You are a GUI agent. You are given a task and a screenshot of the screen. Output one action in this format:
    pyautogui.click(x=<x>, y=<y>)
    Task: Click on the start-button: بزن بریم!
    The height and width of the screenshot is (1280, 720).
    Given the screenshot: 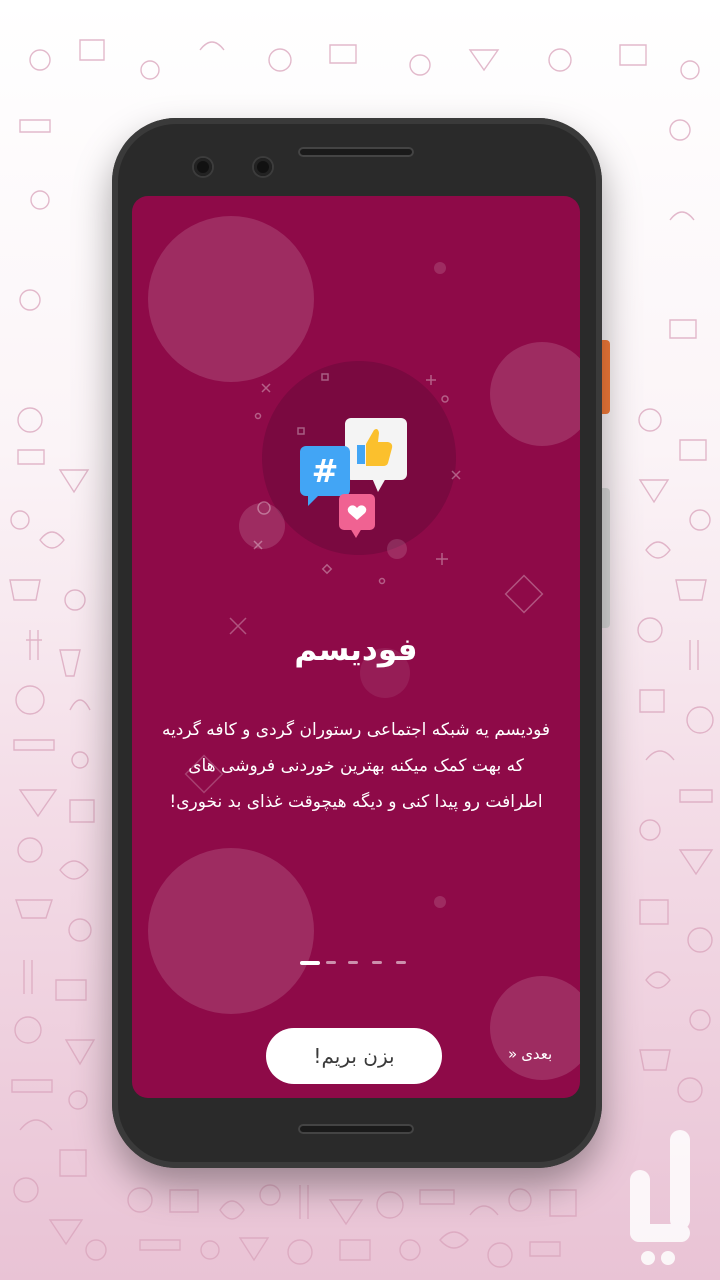 What is the action you would take?
    pyautogui.click(x=354, y=1056)
    